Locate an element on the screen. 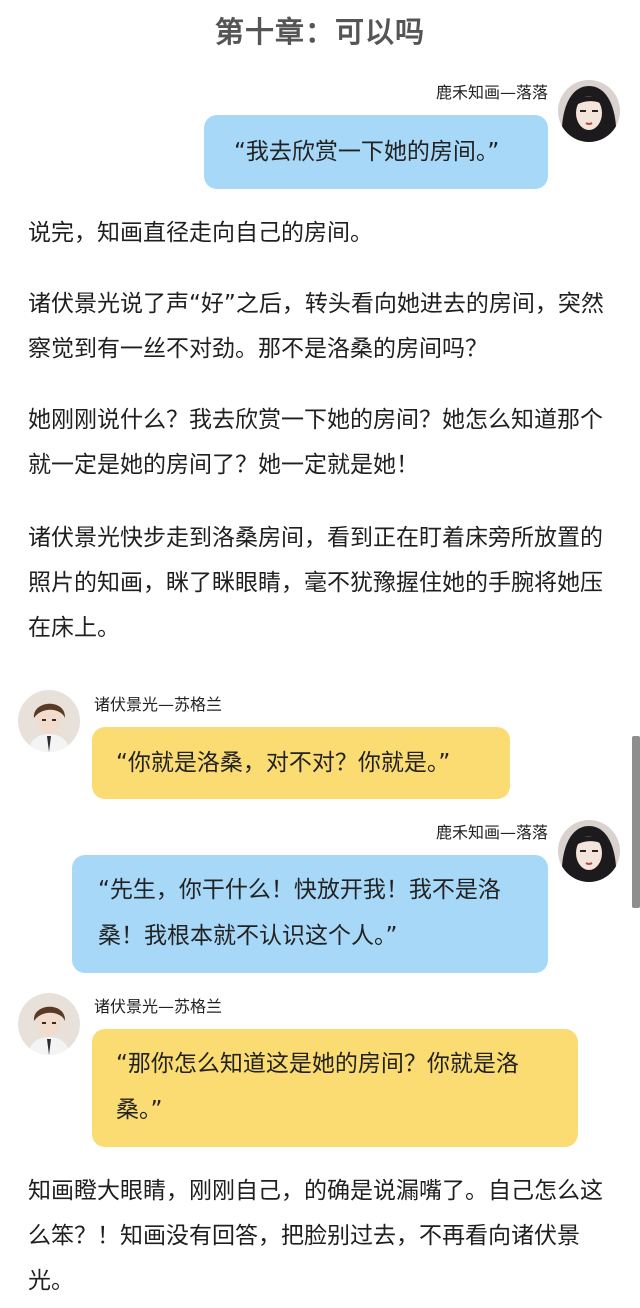 This screenshot has height=1308, width=640. message-bubble-zhihua-2: “先生，你干什么！快放开我！我不是洛桑！我根本就不认识这个人。” is located at coordinates (310, 914).